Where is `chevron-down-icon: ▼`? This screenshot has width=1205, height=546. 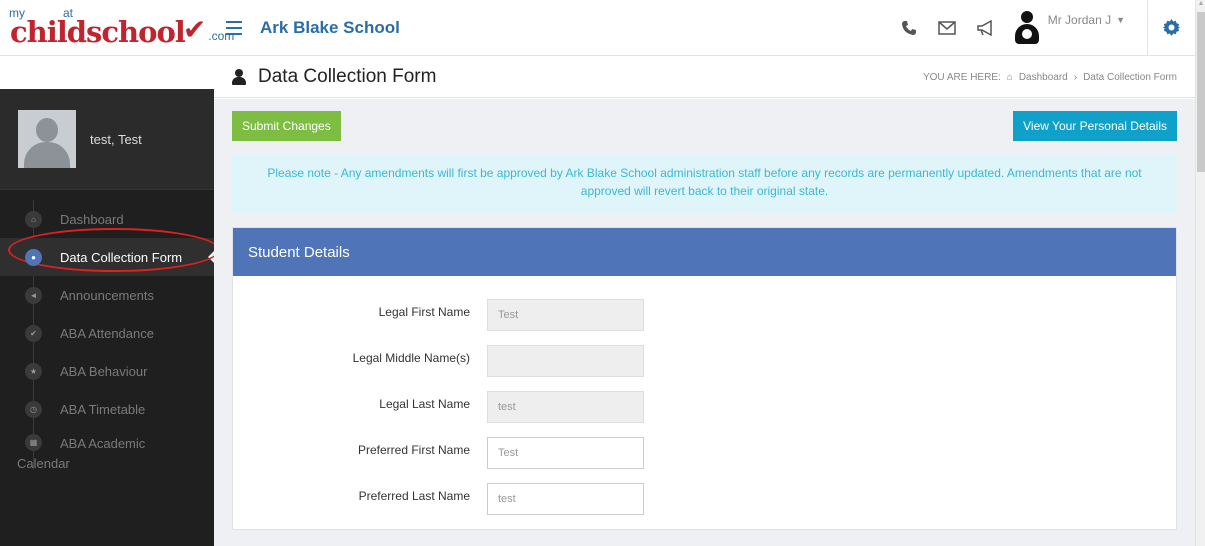 chevron-down-icon: ▼ is located at coordinates (1120, 19).